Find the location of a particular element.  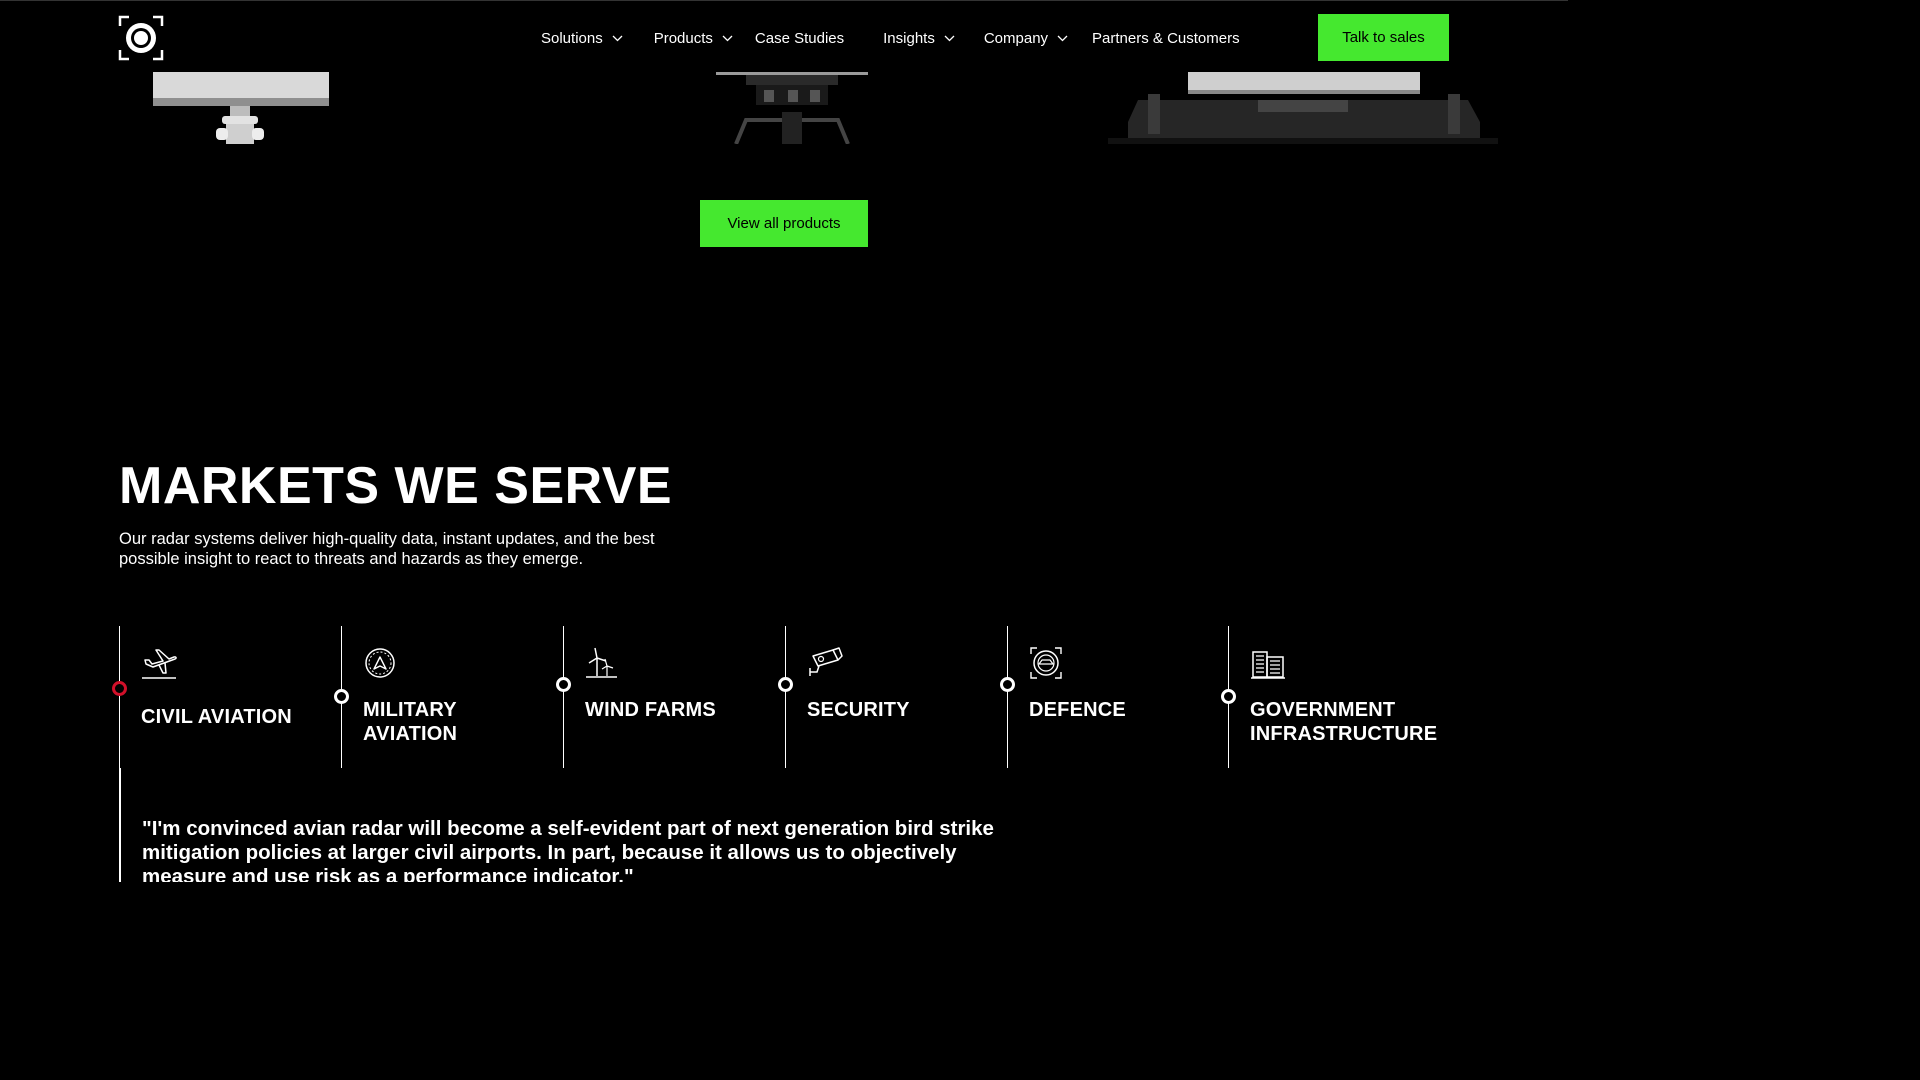

market-civil-aviation: CIVIL AVIATION is located at coordinates (226, 697).